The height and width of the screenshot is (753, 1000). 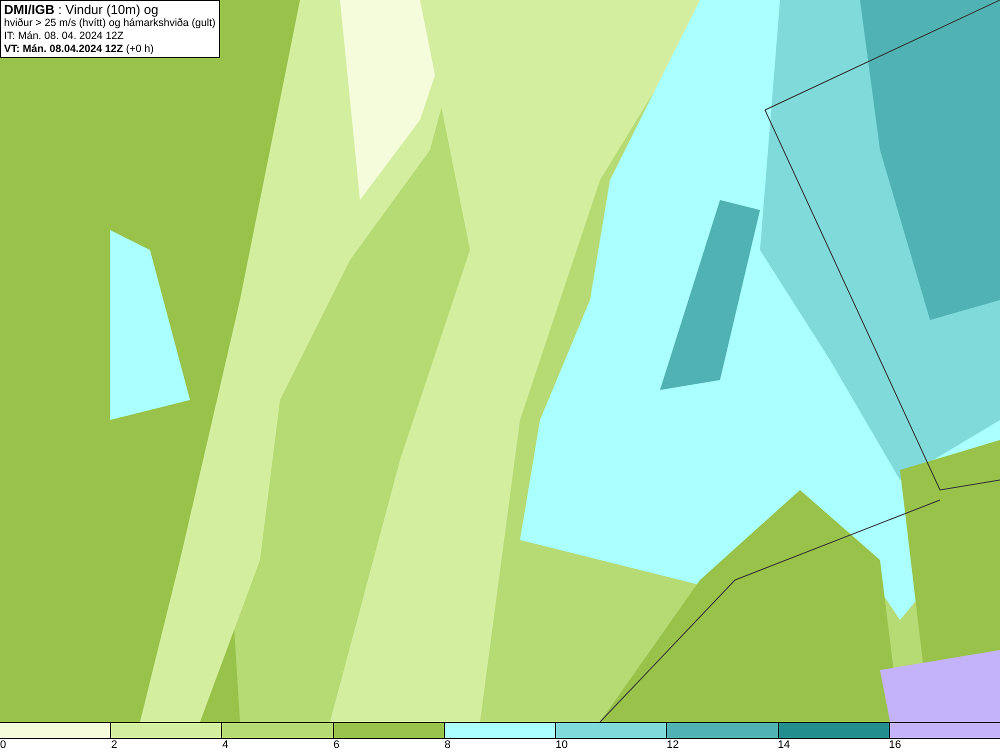 I want to click on legend-label: 2, so click(x=114, y=745).